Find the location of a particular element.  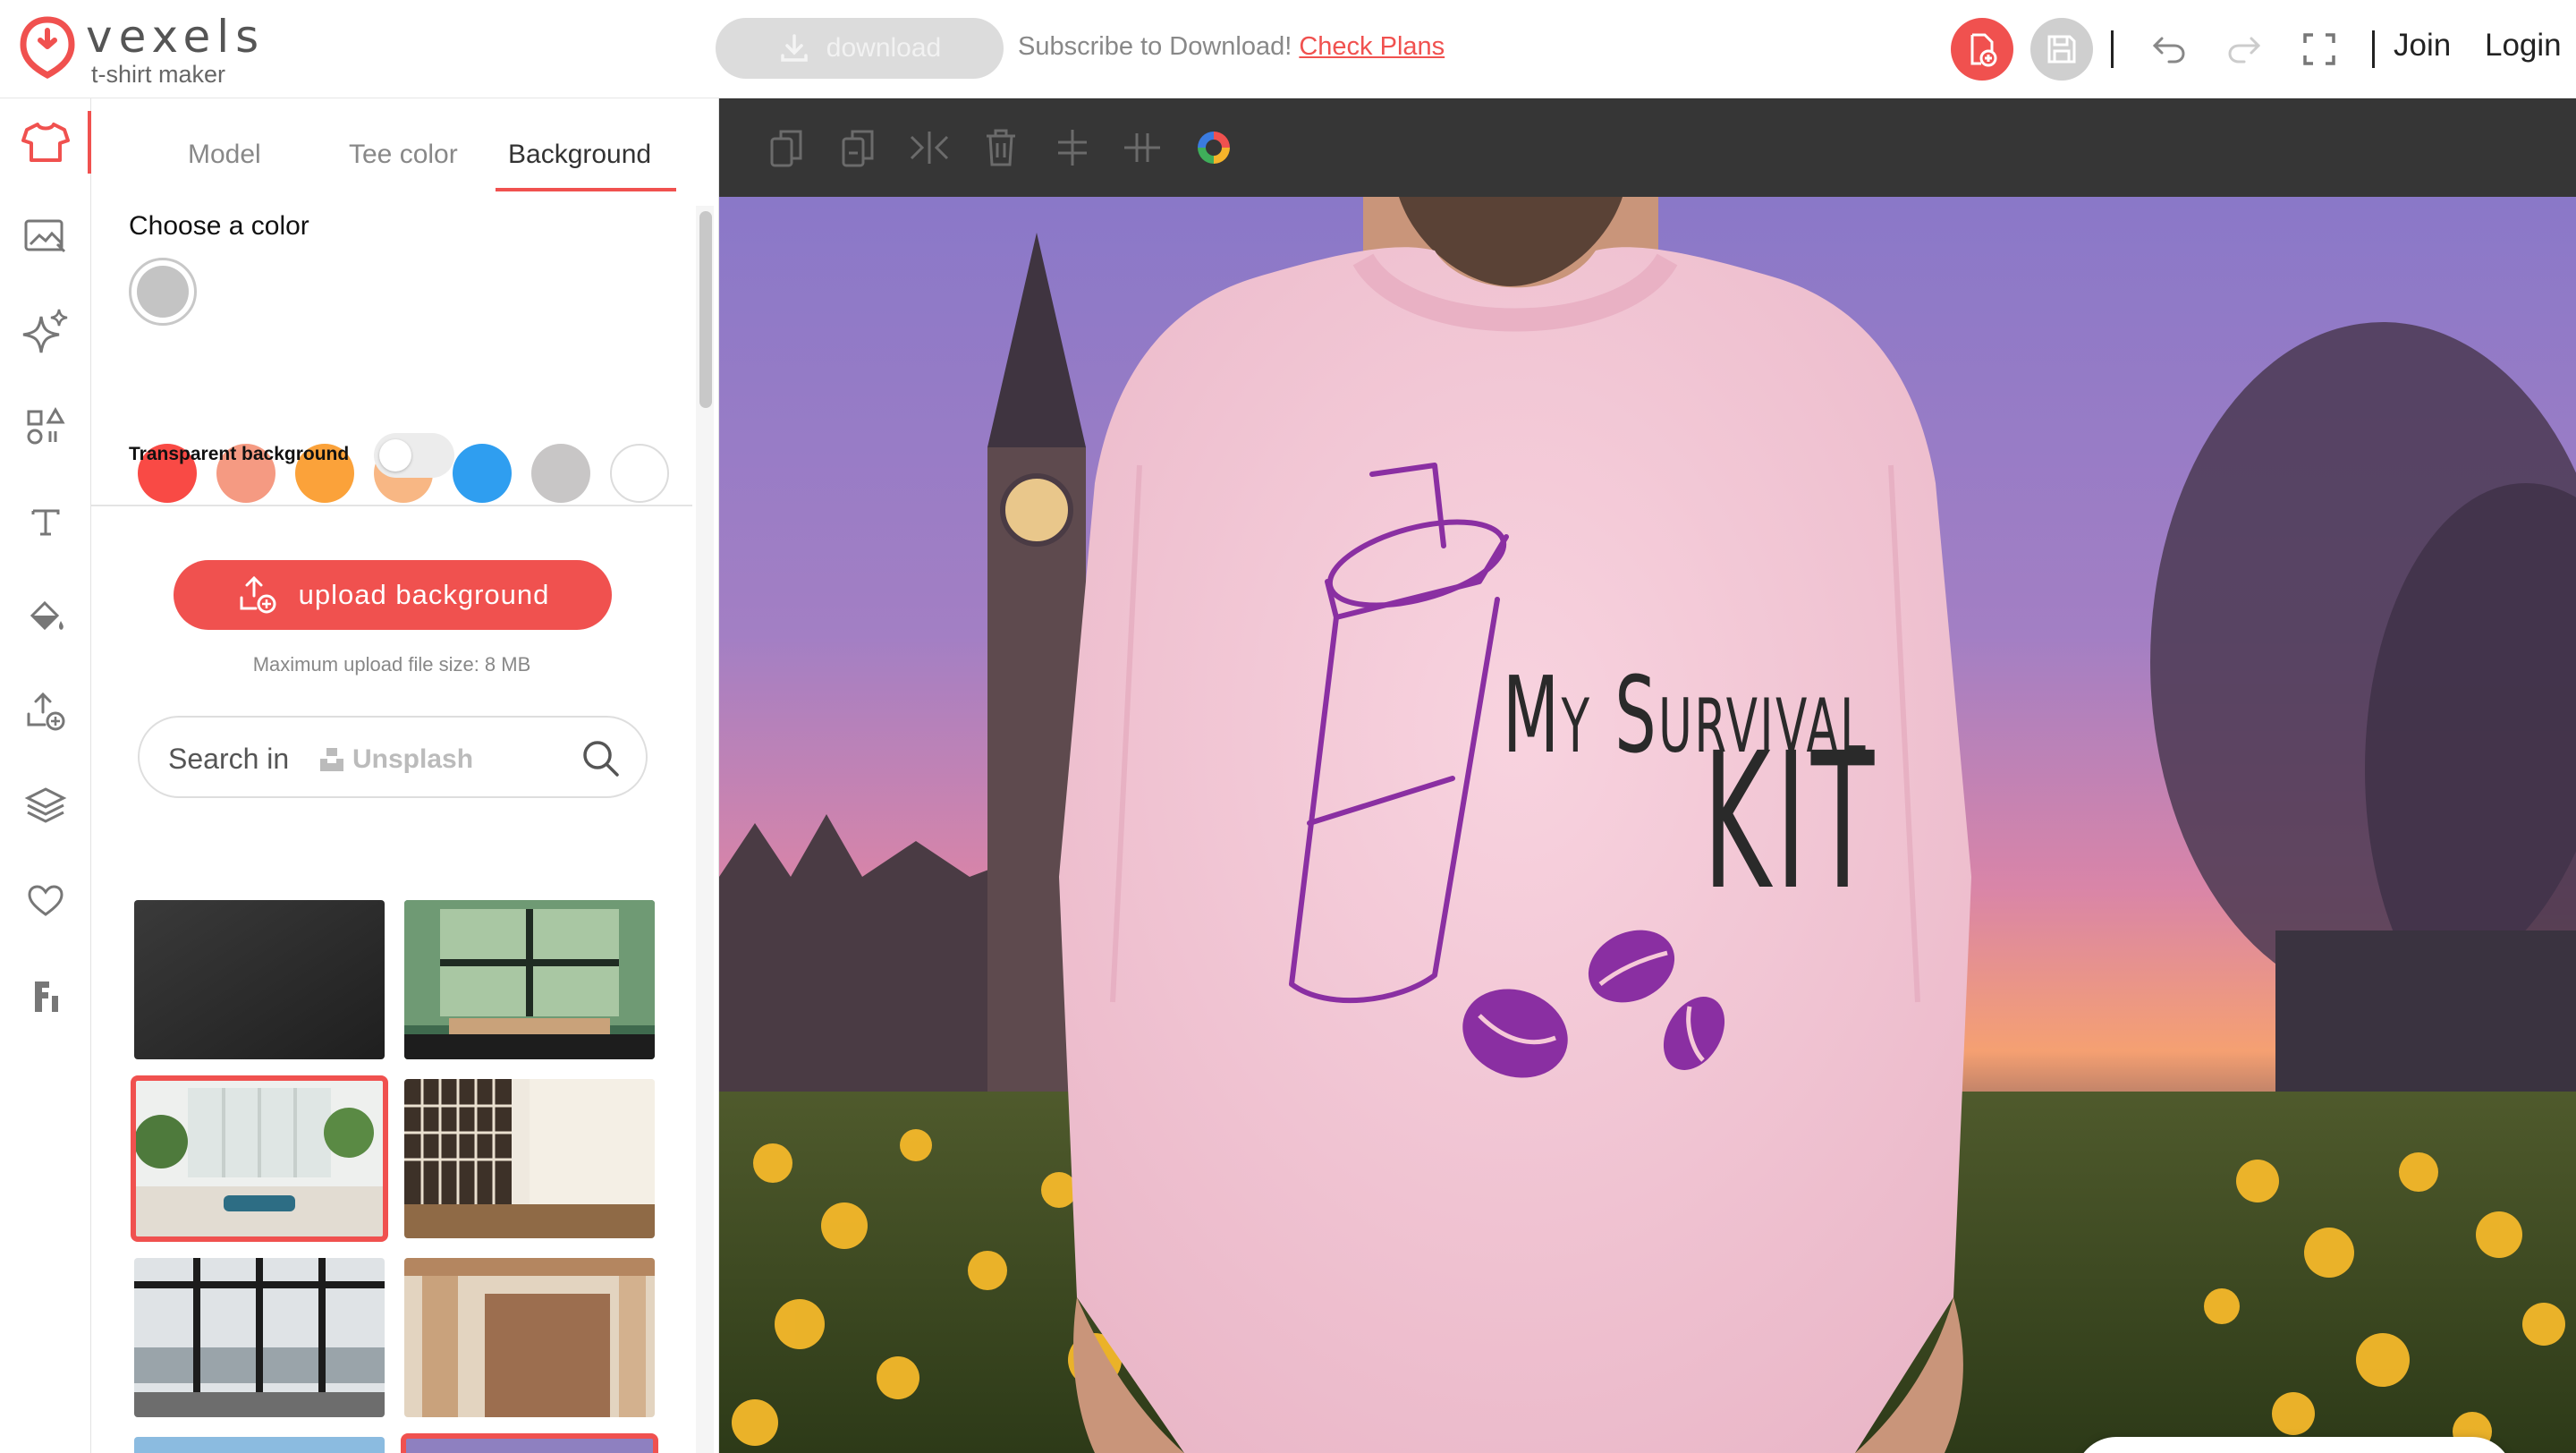

save-button is located at coordinates (2061, 49).